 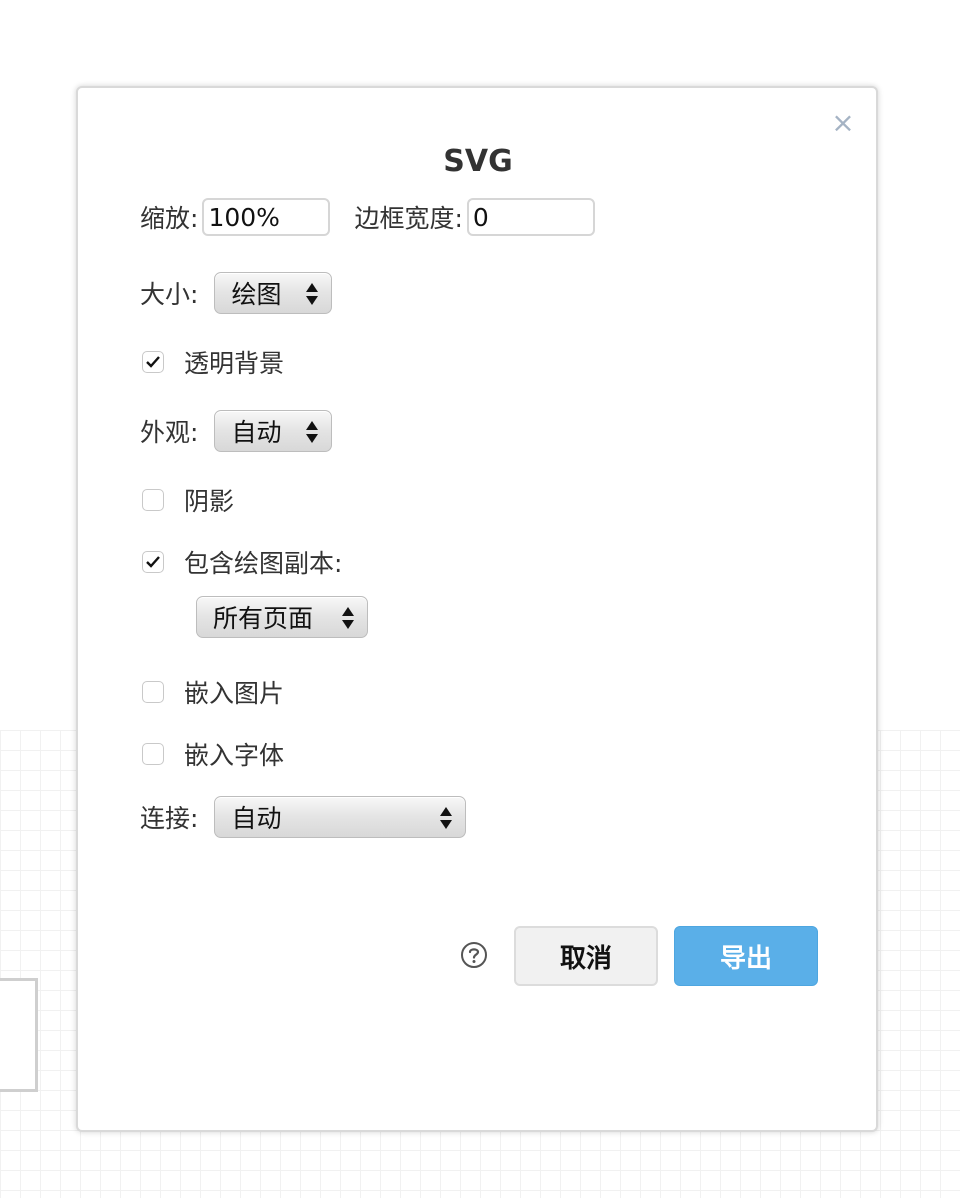 I want to click on close-icon: ×, so click(x=843, y=123).